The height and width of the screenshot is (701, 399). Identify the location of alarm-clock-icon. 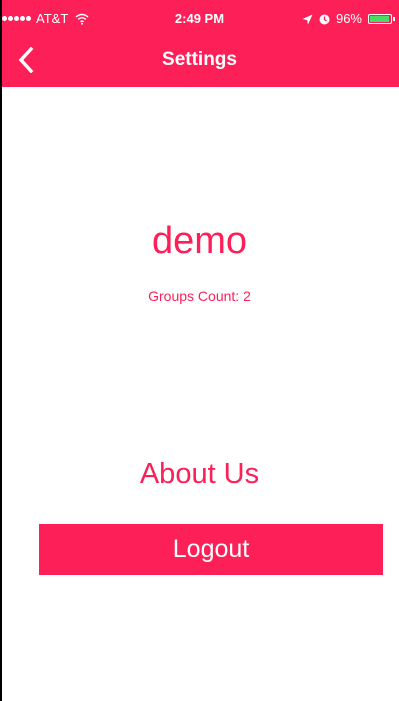
(324, 19).